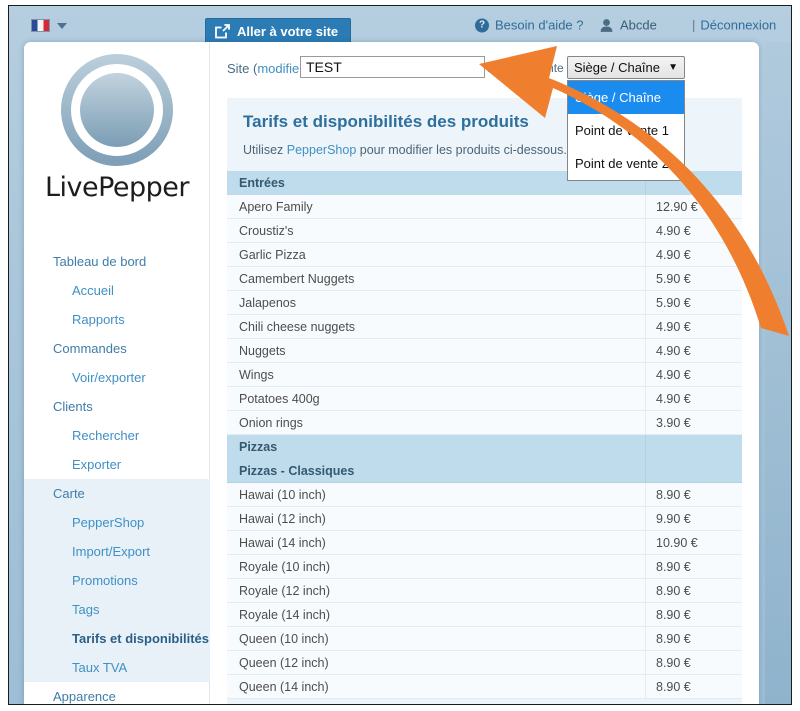 The width and height of the screenshot is (800, 711). Describe the element at coordinates (288, 31) in the screenshot. I see `goto-site-label: Aller à votre site` at that location.